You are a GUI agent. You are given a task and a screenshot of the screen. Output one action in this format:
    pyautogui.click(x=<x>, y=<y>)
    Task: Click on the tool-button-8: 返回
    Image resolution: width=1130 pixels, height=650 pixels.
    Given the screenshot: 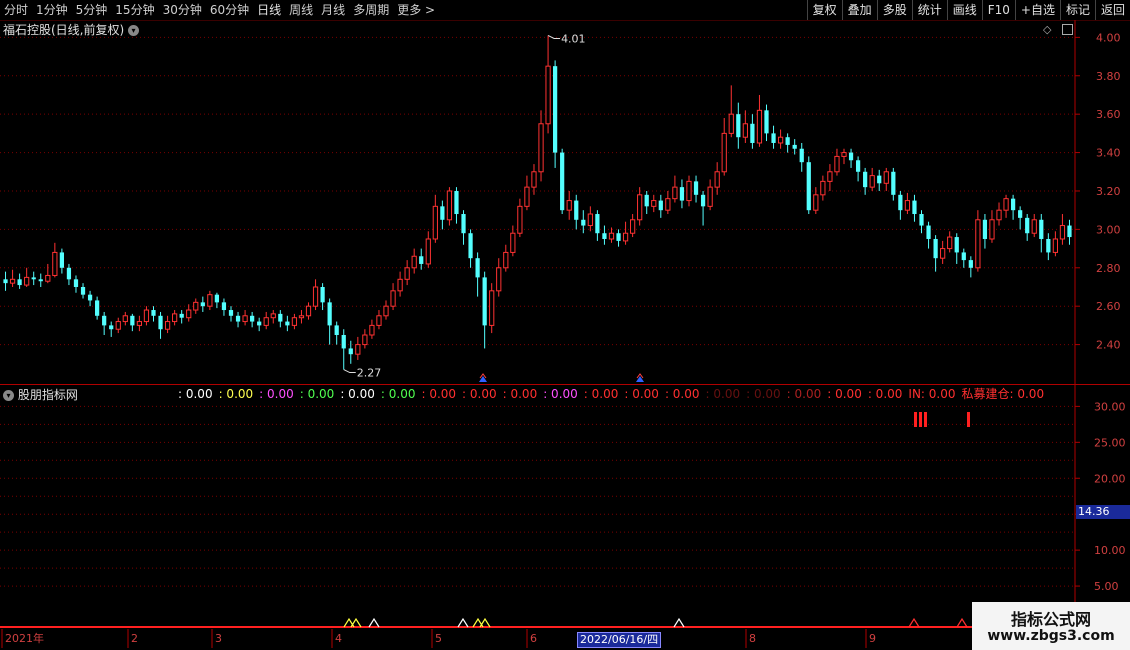 What is the action you would take?
    pyautogui.click(x=1112, y=10)
    